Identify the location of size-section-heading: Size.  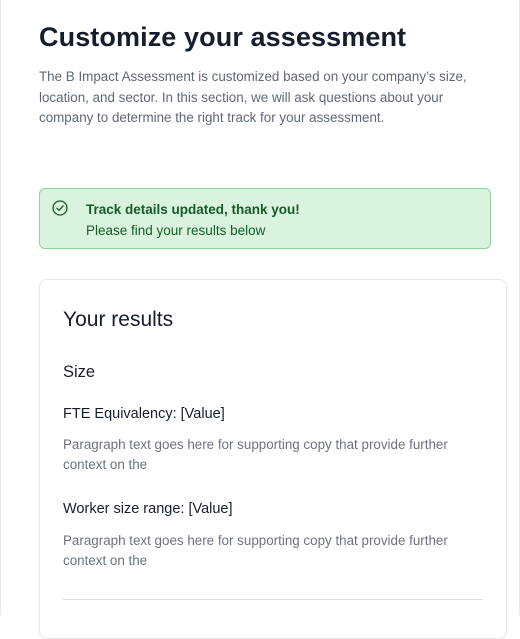
(79, 372).